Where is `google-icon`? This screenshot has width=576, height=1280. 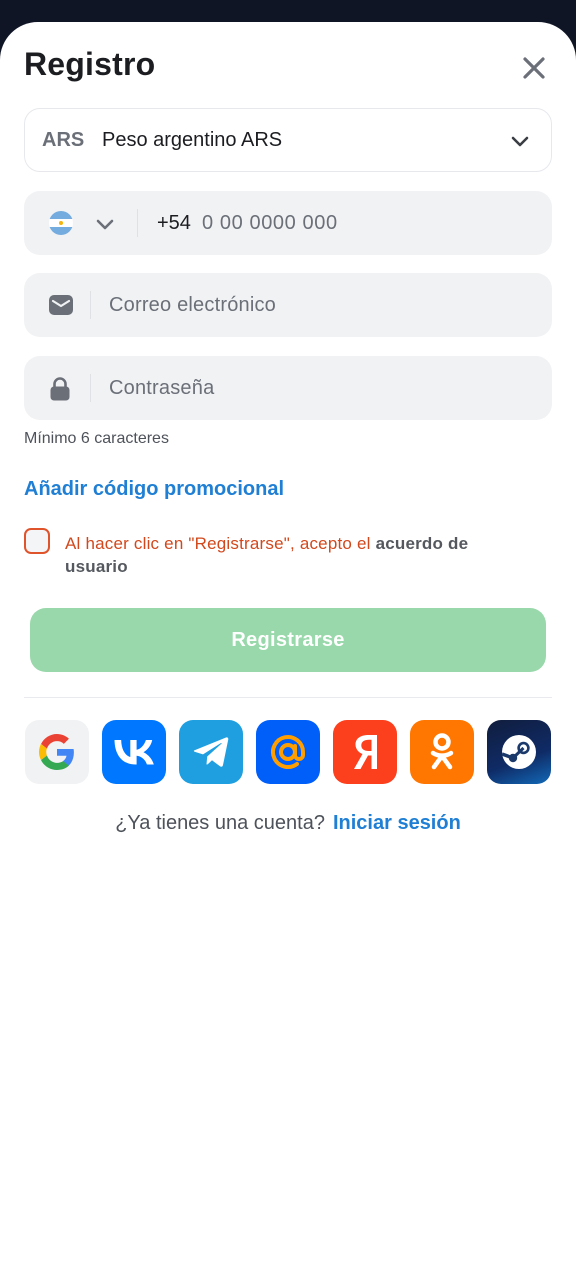 google-icon is located at coordinates (56, 752).